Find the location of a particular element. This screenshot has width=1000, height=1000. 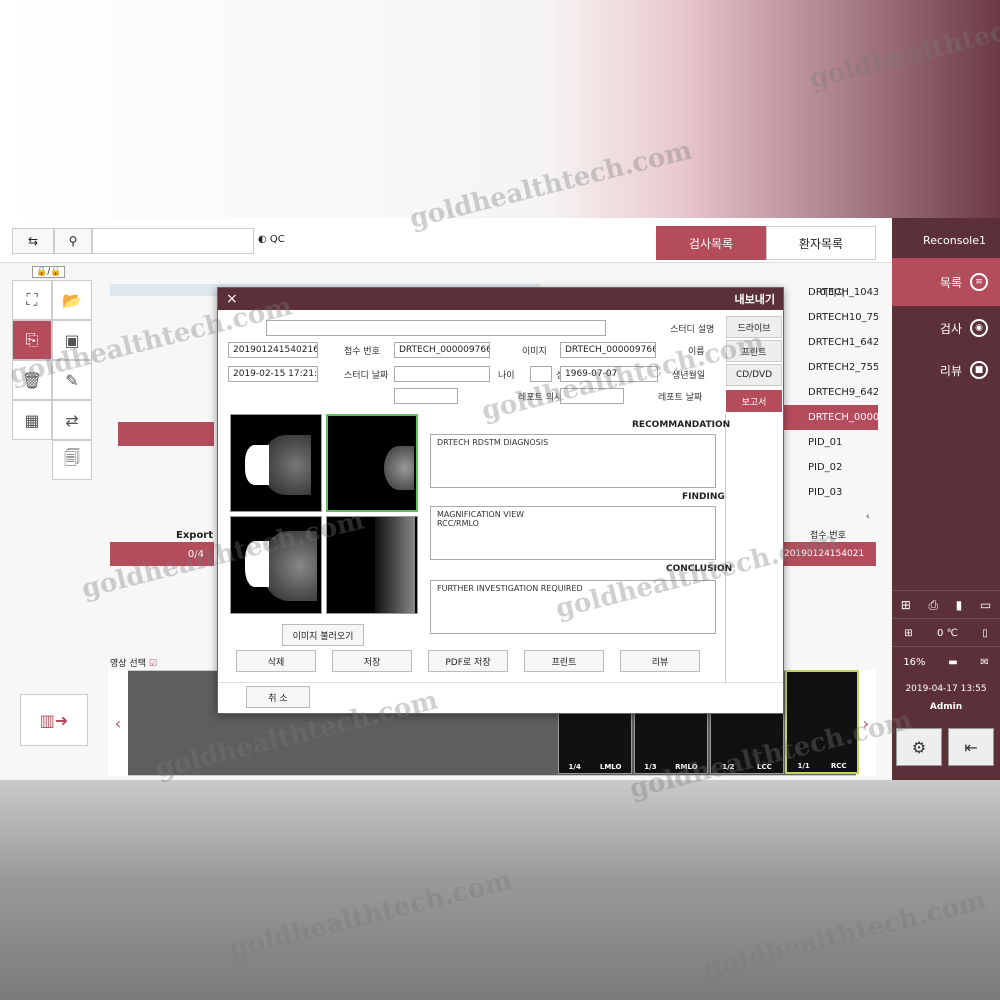

save-button: 저장 is located at coordinates (372, 661).